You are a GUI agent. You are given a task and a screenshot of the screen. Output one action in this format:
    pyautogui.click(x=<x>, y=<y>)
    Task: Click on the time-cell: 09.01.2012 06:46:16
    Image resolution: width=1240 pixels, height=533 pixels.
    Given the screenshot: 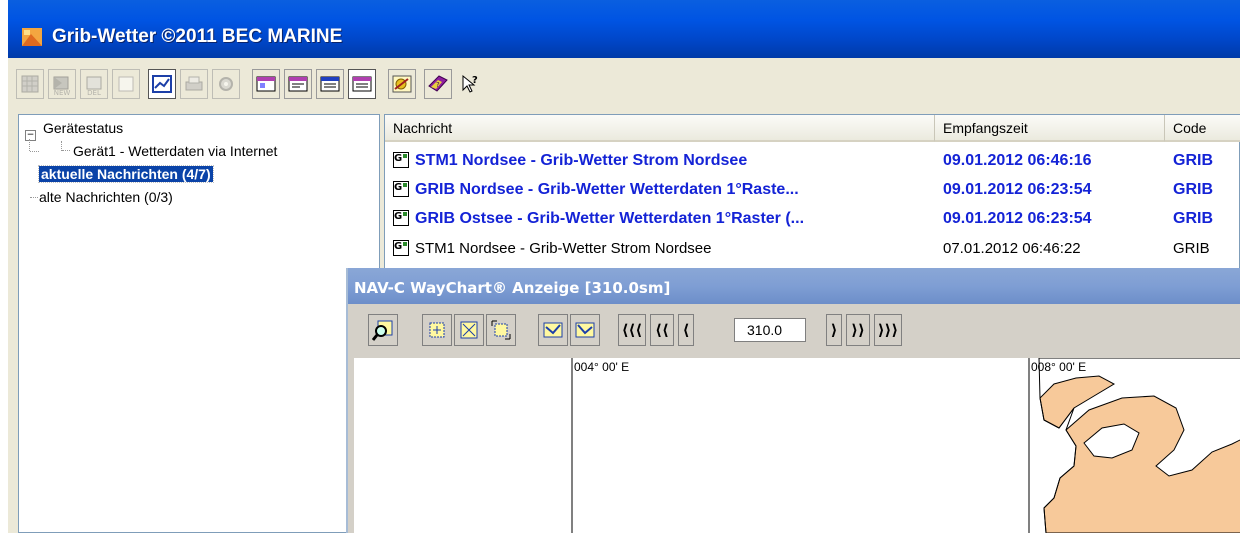 What is the action you would take?
    pyautogui.click(x=1017, y=160)
    